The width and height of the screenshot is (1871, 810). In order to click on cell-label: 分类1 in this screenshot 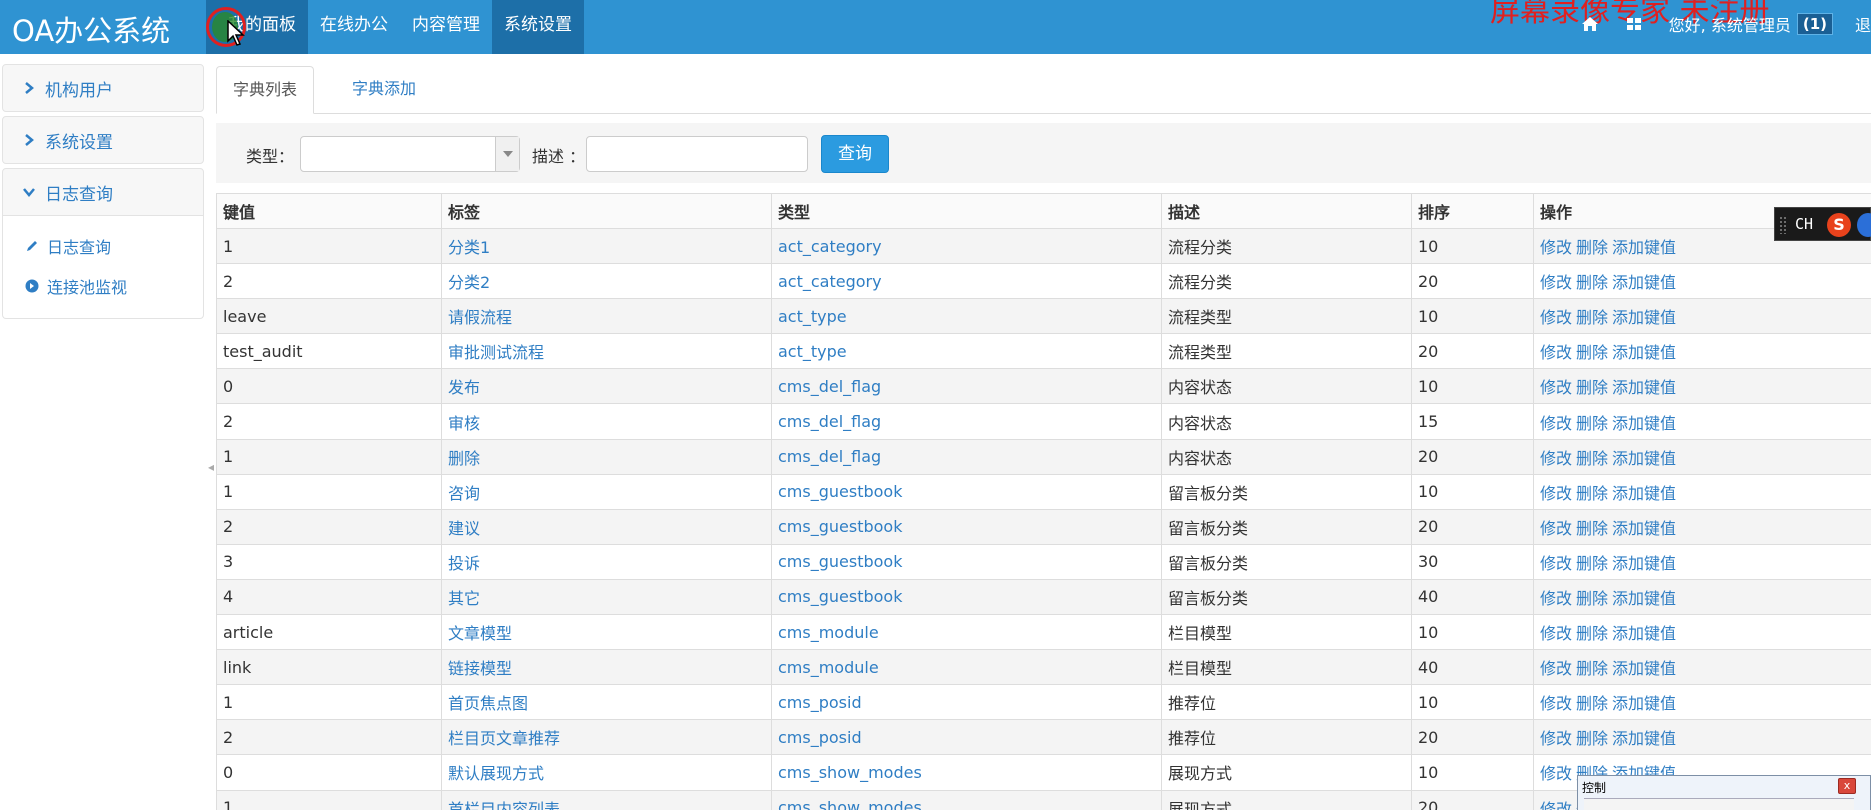, I will do `click(606, 246)`.